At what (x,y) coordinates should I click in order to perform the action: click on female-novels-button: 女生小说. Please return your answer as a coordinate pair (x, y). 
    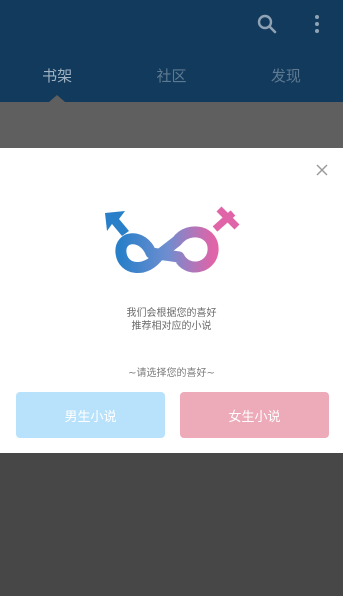
    Looking at the image, I should click on (254, 415).